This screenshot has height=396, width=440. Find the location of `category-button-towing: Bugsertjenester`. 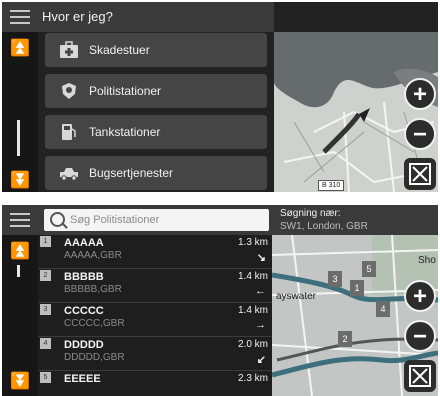

category-button-towing: Bugsertjenester is located at coordinates (156, 173).